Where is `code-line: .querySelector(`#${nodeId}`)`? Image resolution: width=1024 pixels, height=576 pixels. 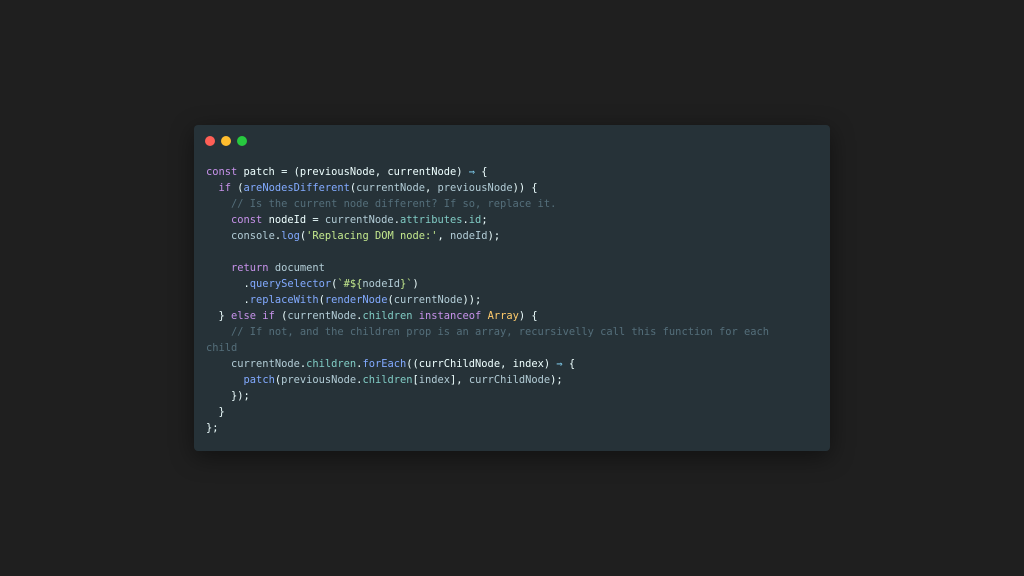 code-line: .querySelector(`#${nodeId}`) is located at coordinates (512, 284).